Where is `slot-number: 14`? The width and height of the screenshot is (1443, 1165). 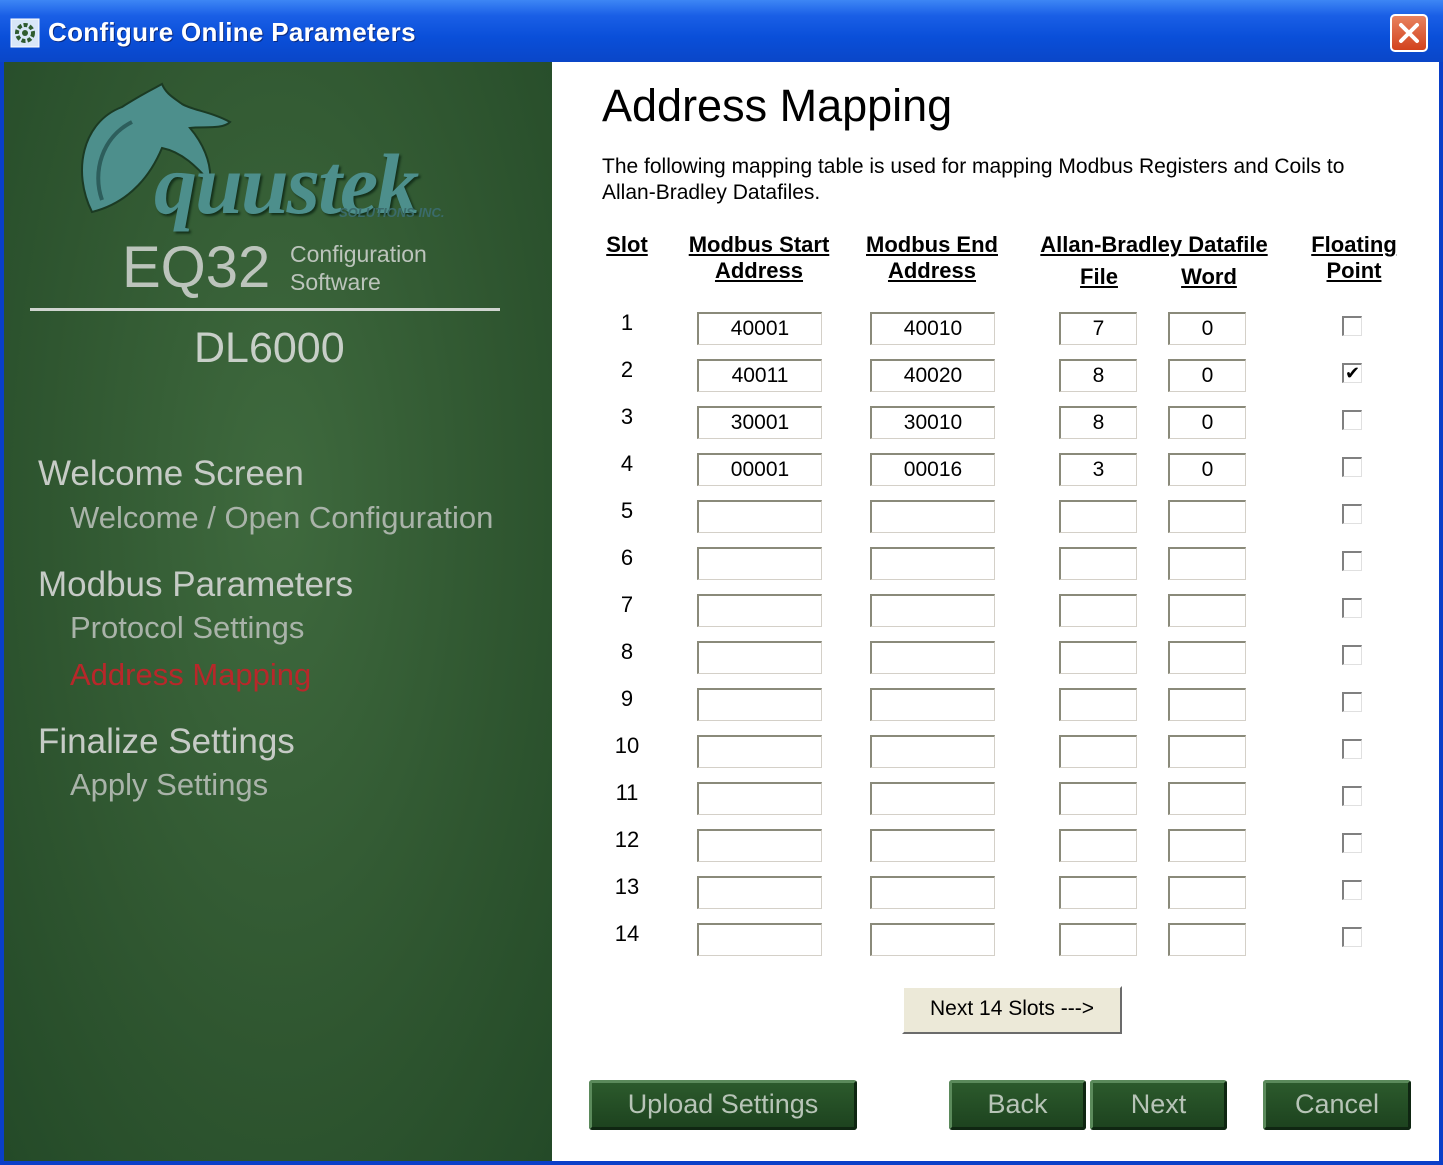 slot-number: 14 is located at coordinates (627, 933).